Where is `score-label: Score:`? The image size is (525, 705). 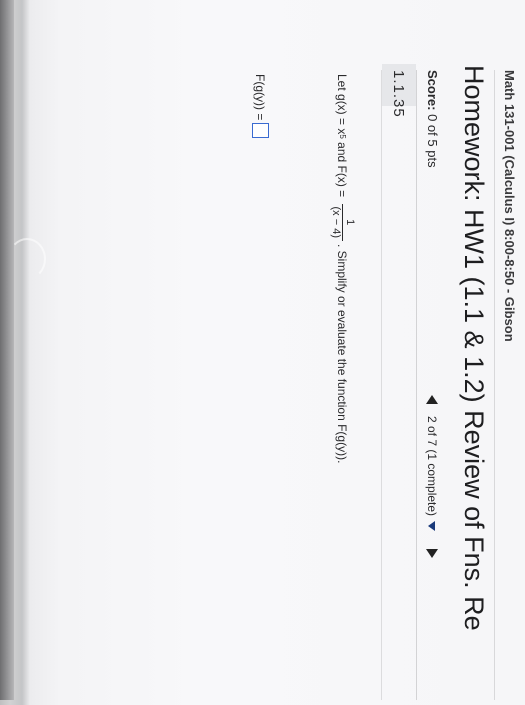 score-label: Score: is located at coordinates (432, 90).